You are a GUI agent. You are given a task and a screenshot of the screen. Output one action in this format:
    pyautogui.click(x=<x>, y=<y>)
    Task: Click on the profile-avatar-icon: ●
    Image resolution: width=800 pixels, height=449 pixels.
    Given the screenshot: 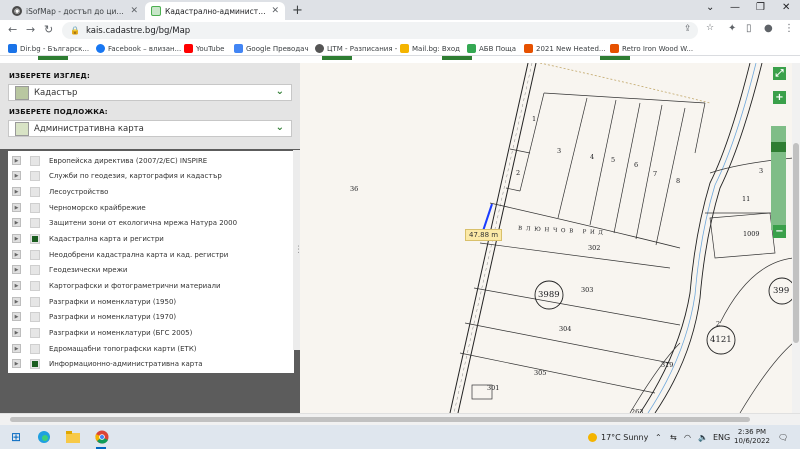 What is the action you would take?
    pyautogui.click(x=768, y=28)
    